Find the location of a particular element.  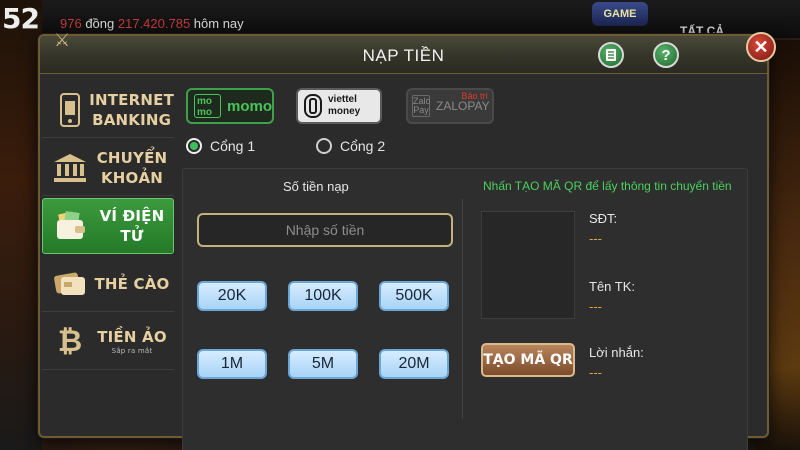

bank-icon is located at coordinates (70, 168).